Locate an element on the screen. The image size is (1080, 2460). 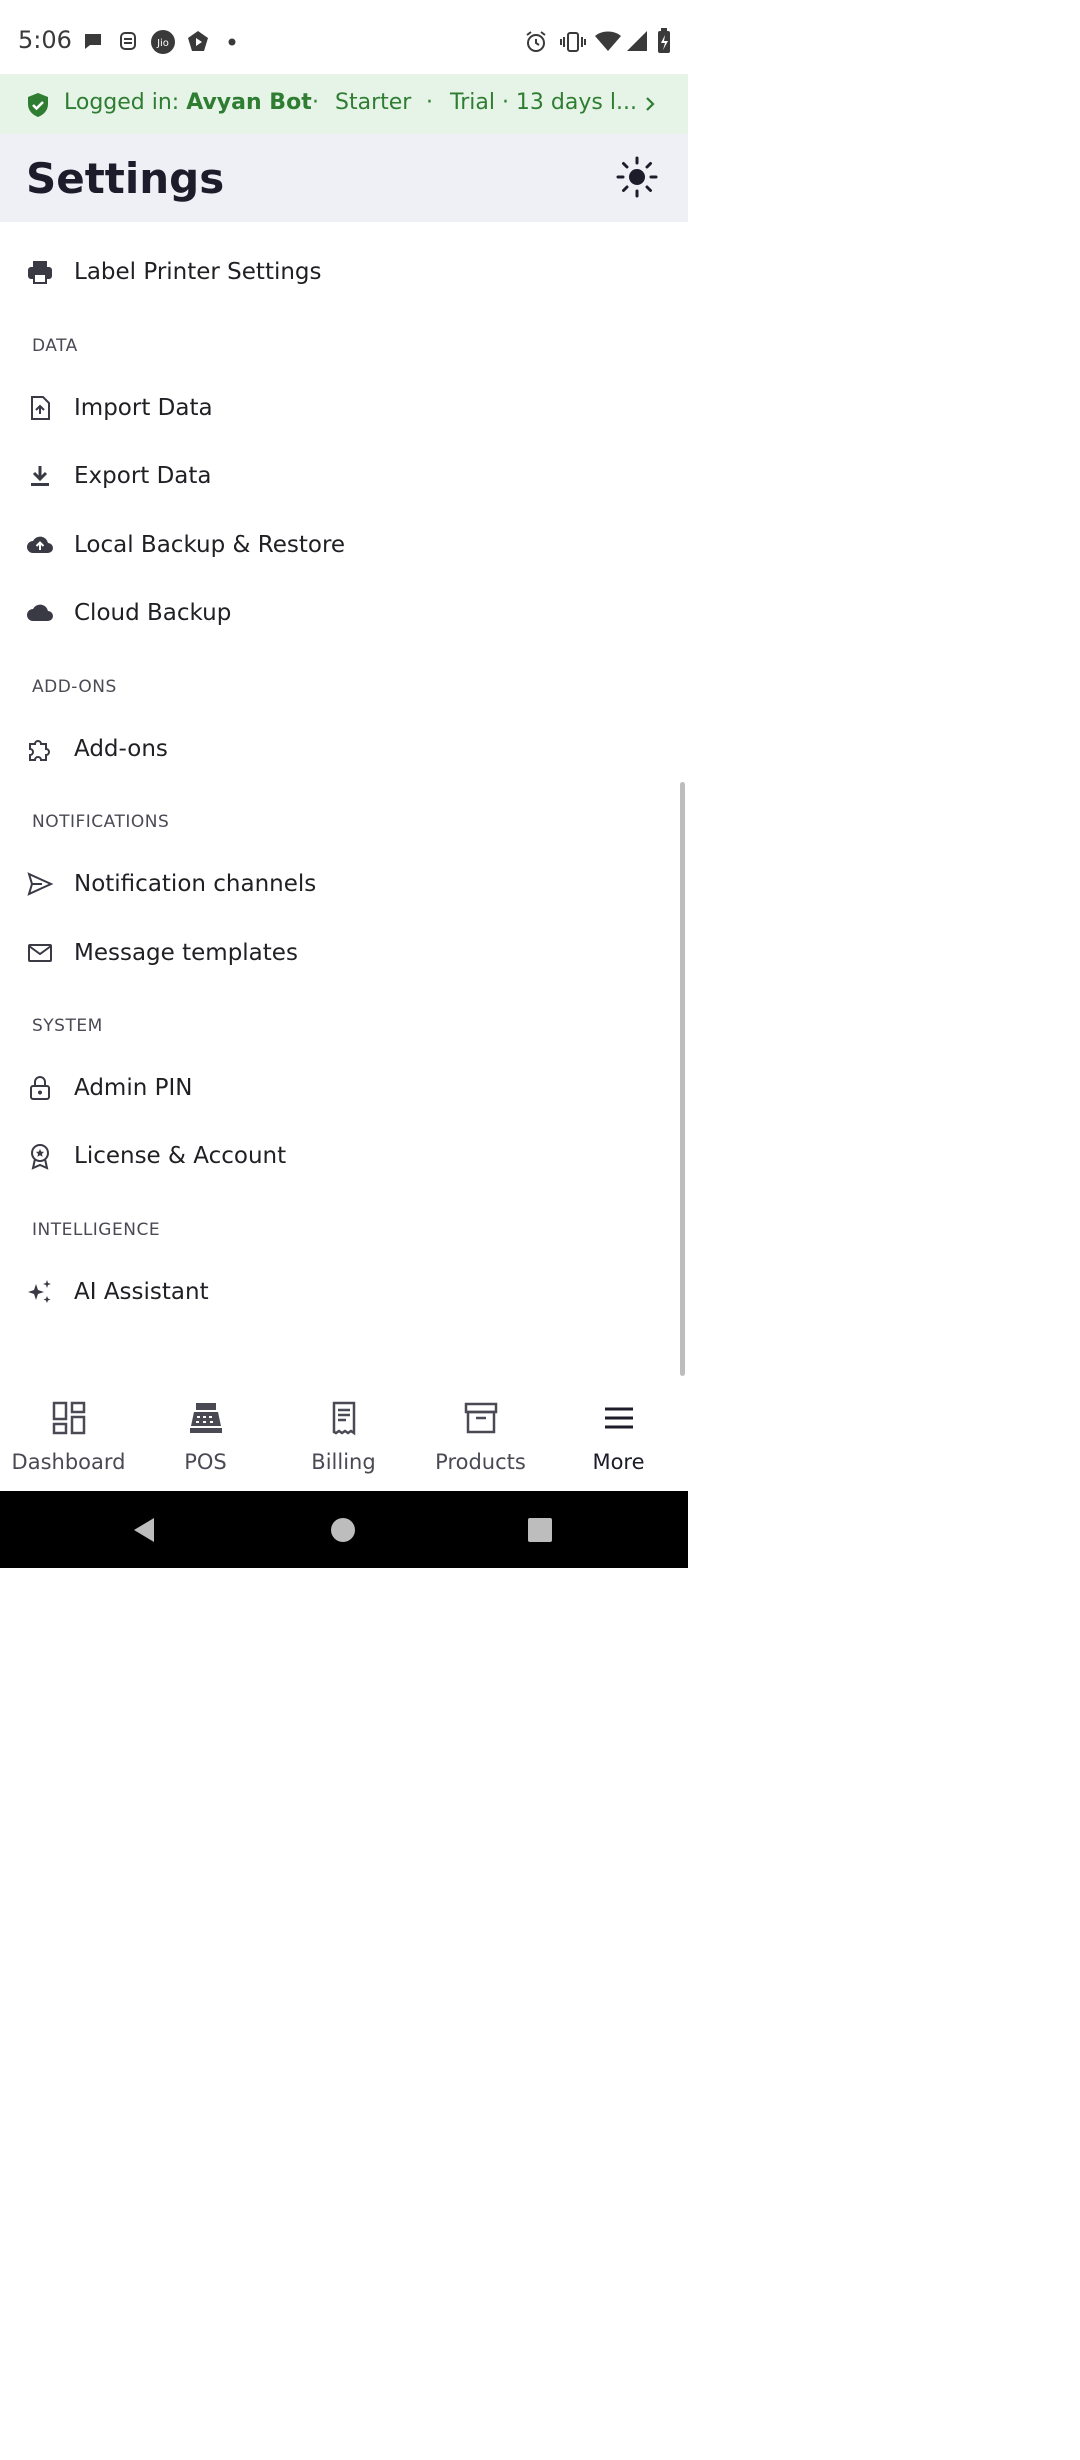
status-time: 5:06 is located at coordinates (45, 40).